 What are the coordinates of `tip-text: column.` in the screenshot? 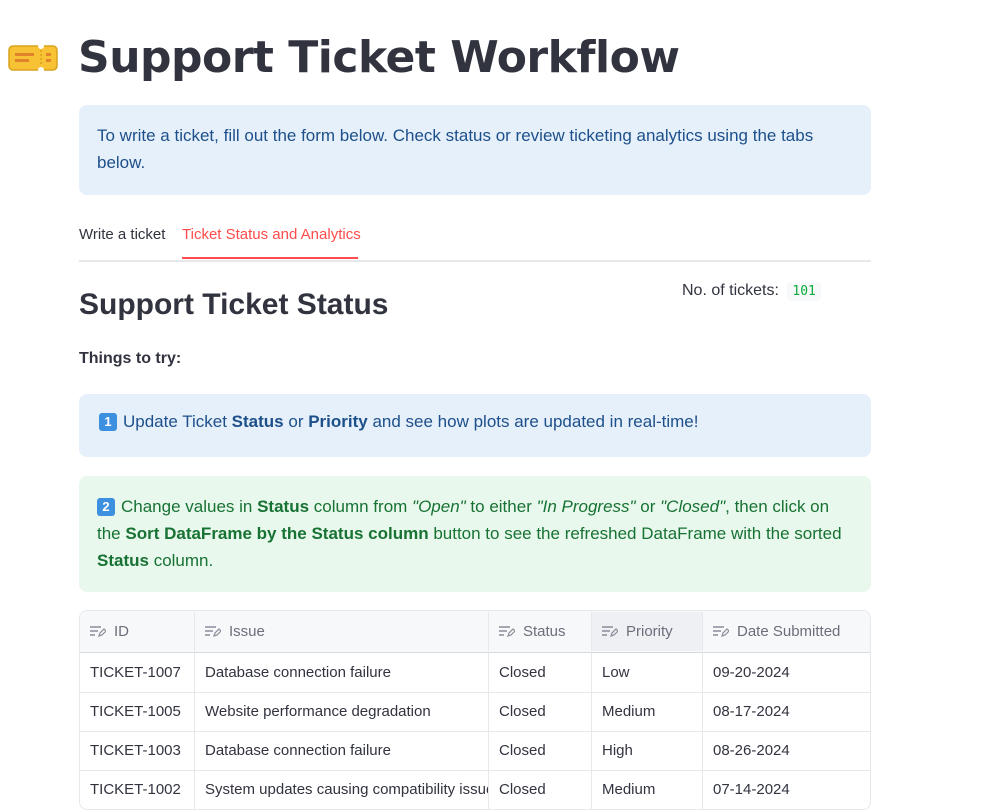 It's located at (181, 560).